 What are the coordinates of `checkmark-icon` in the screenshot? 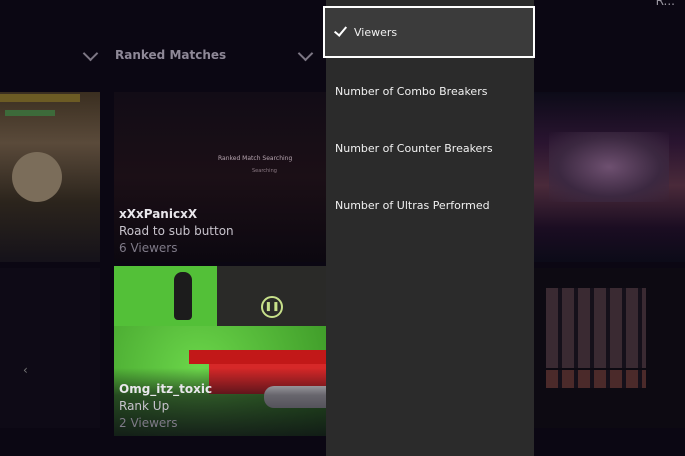 It's located at (340, 30).